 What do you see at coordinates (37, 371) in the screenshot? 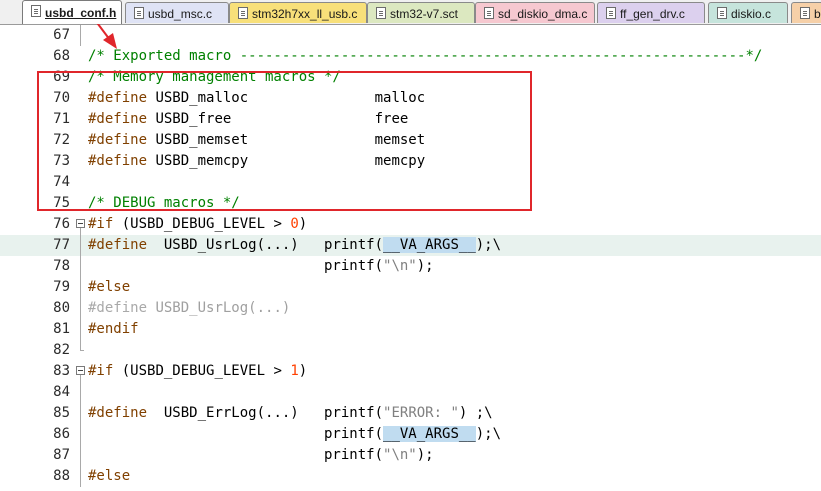
I see `line-number: 83` at bounding box center [37, 371].